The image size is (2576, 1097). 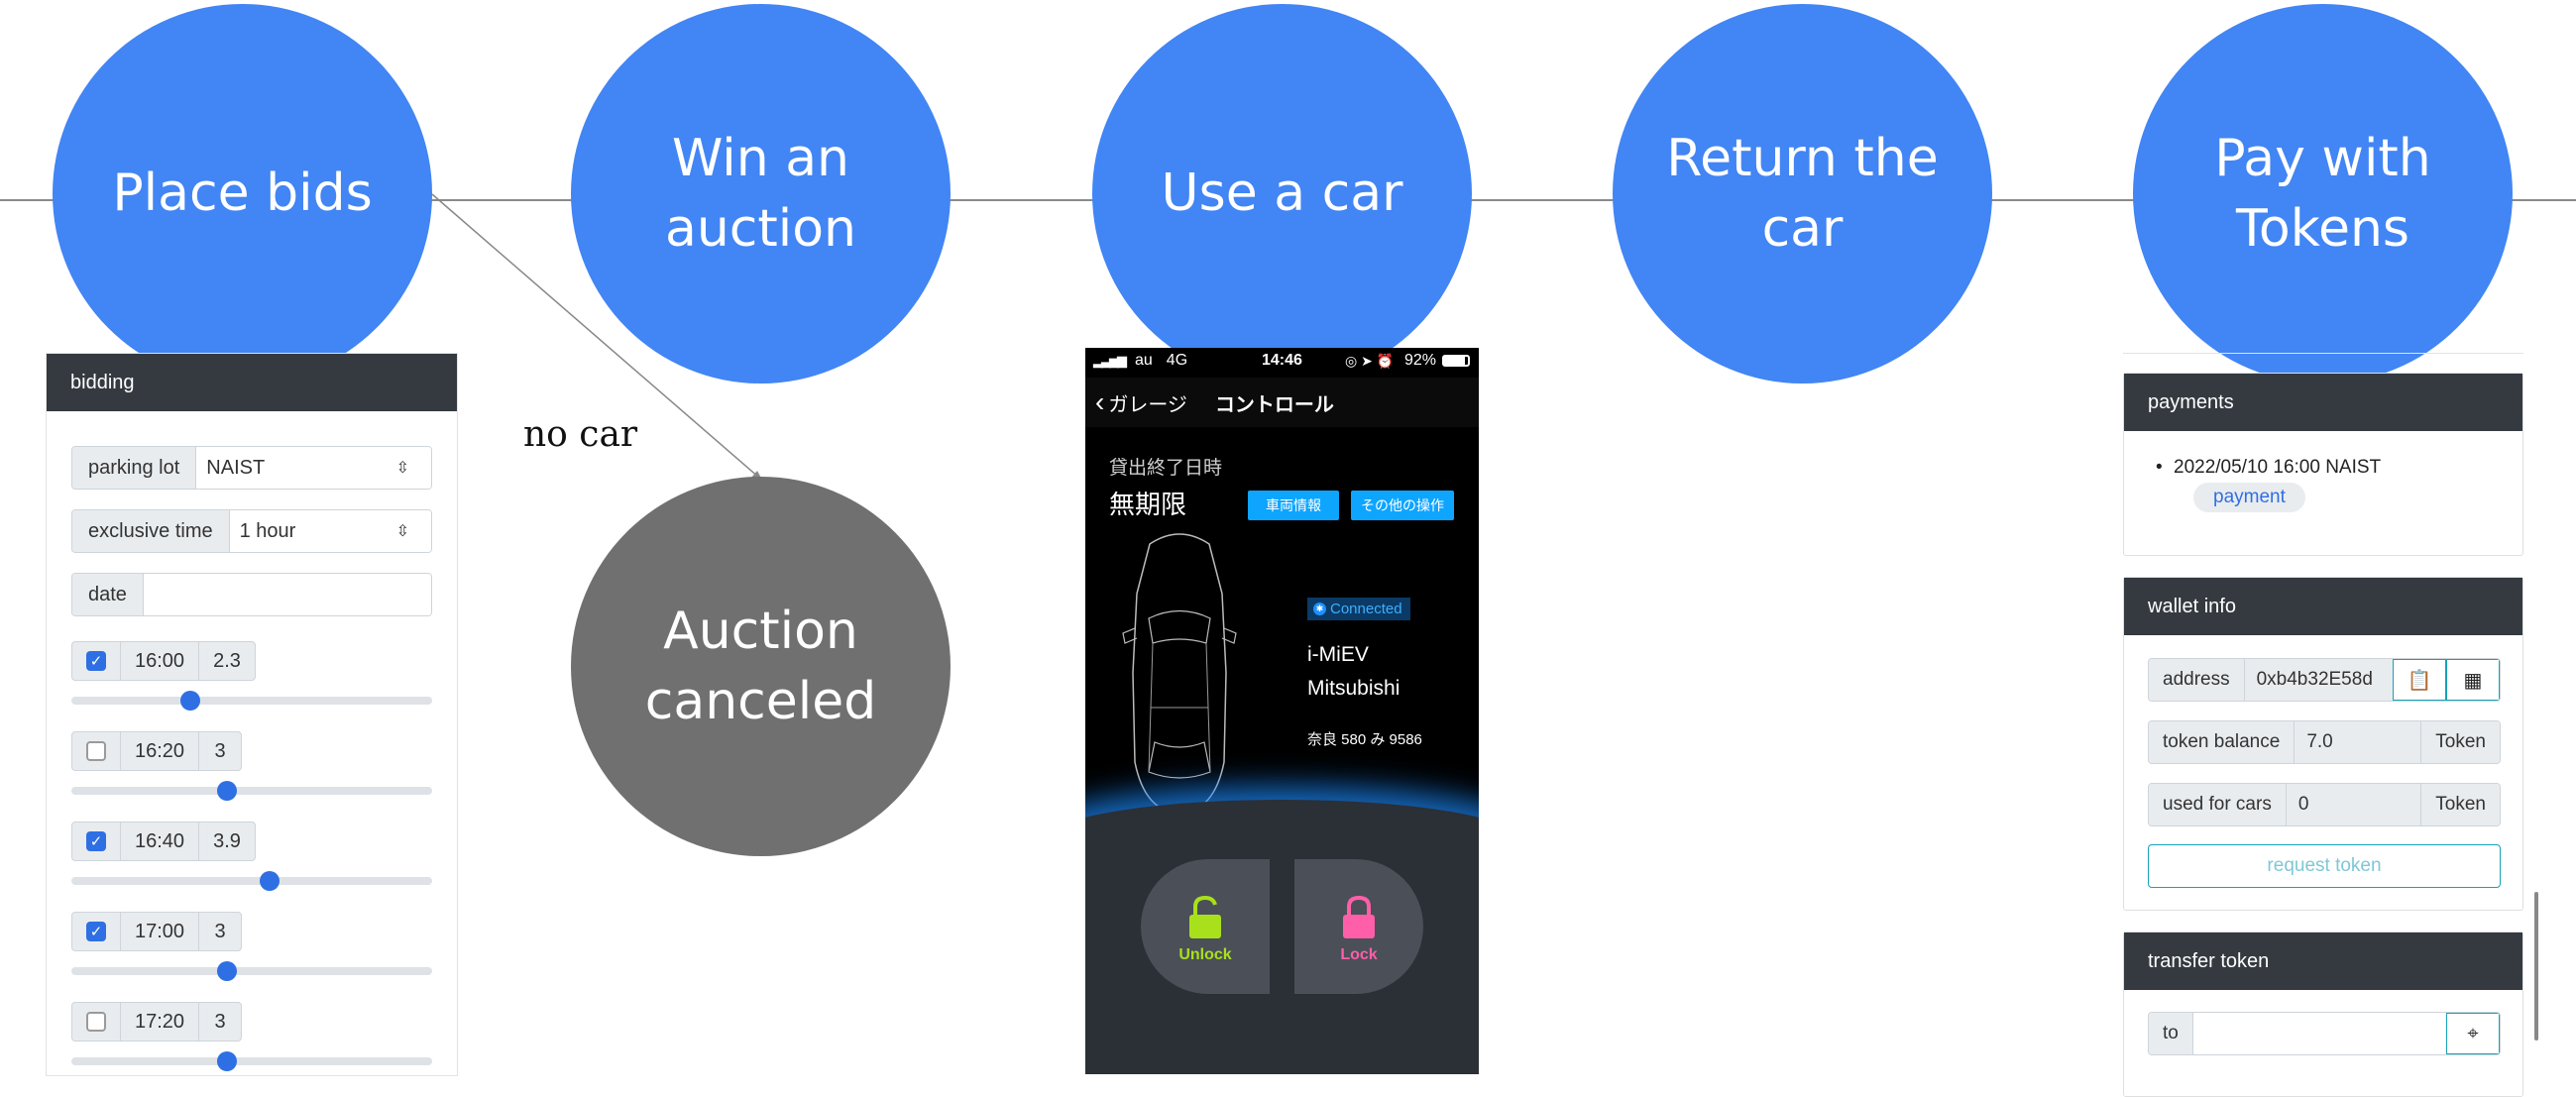 I want to click on transfer-card: transfer token to ⌖, so click(x=2323, y=1014).